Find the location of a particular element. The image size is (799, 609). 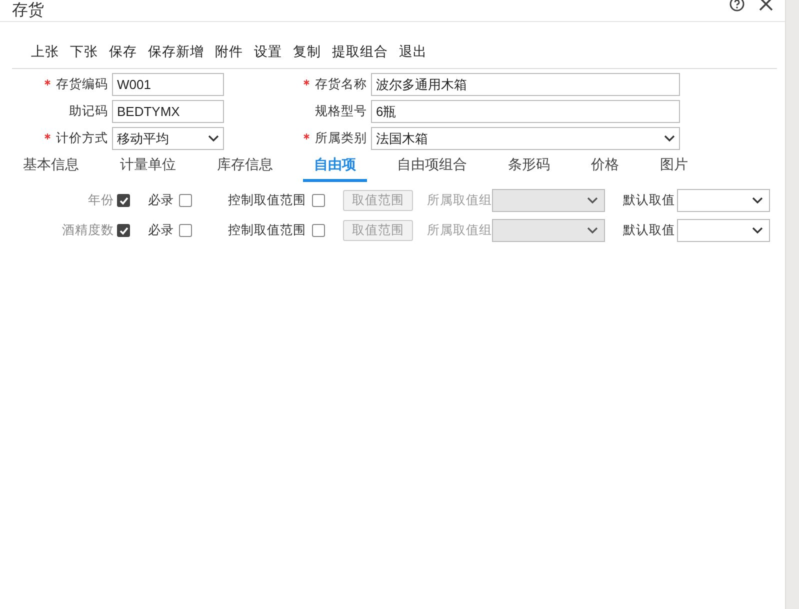

field-label: 所属类别 is located at coordinates (341, 138).